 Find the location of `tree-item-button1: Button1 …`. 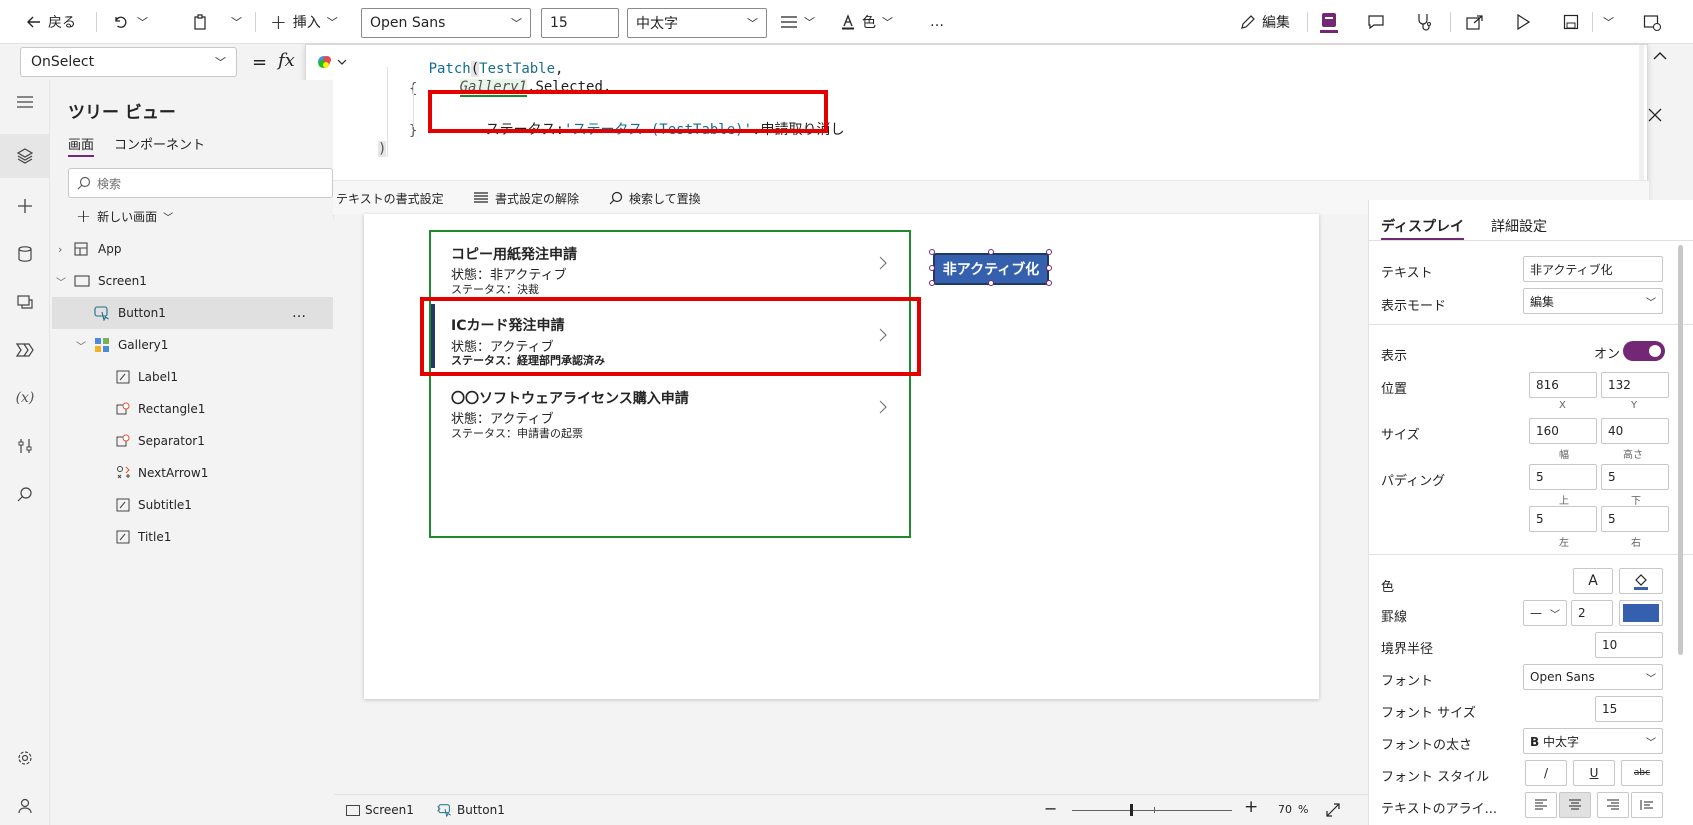

tree-item-button1: Button1 … is located at coordinates (192, 313).